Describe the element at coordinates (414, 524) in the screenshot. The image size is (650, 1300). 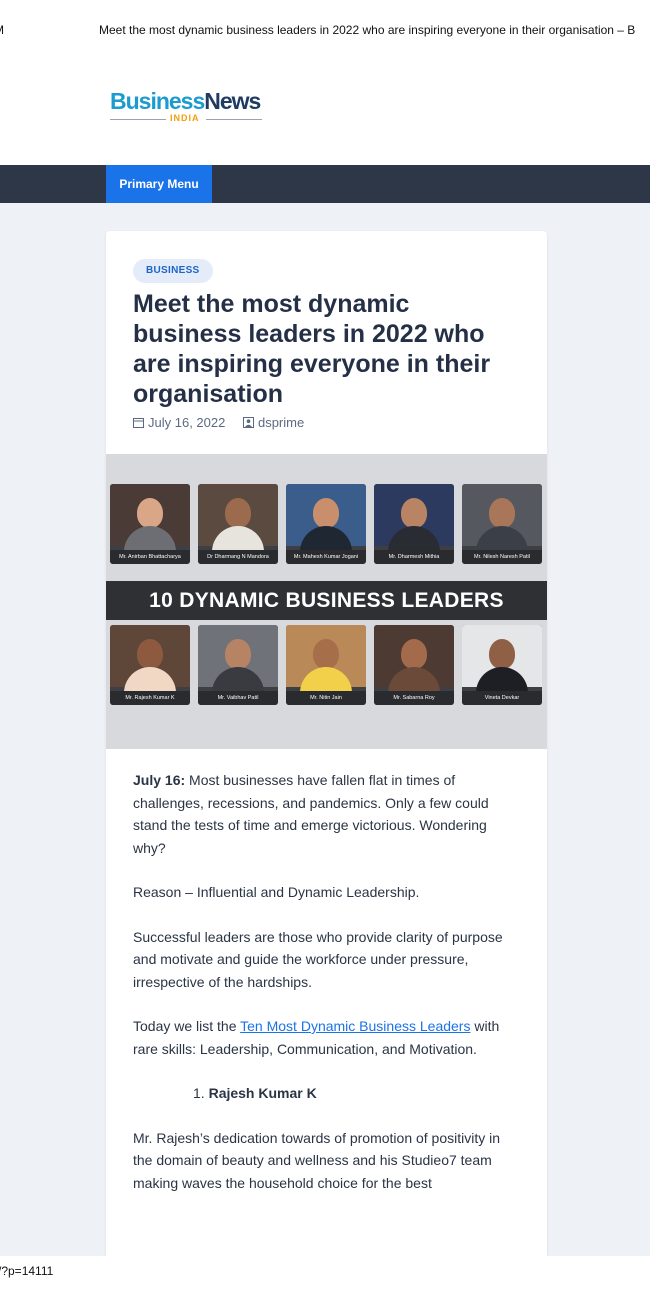
I see `leader-portrait: Mr. Dharmesh Mithia` at that location.